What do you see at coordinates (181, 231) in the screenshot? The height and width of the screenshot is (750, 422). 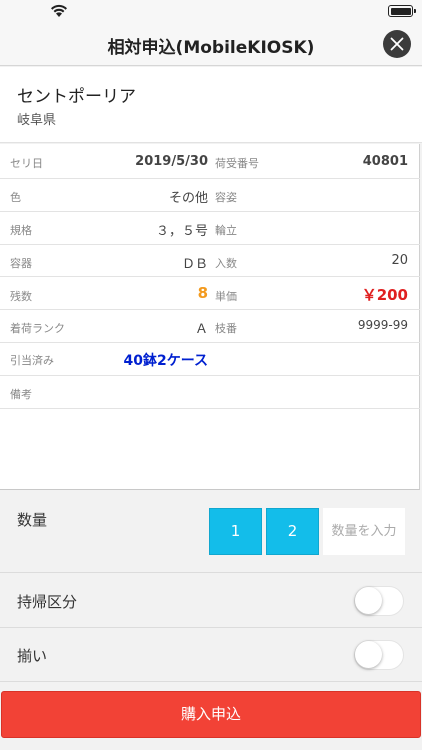 I see `spec-value: ３，５号` at bounding box center [181, 231].